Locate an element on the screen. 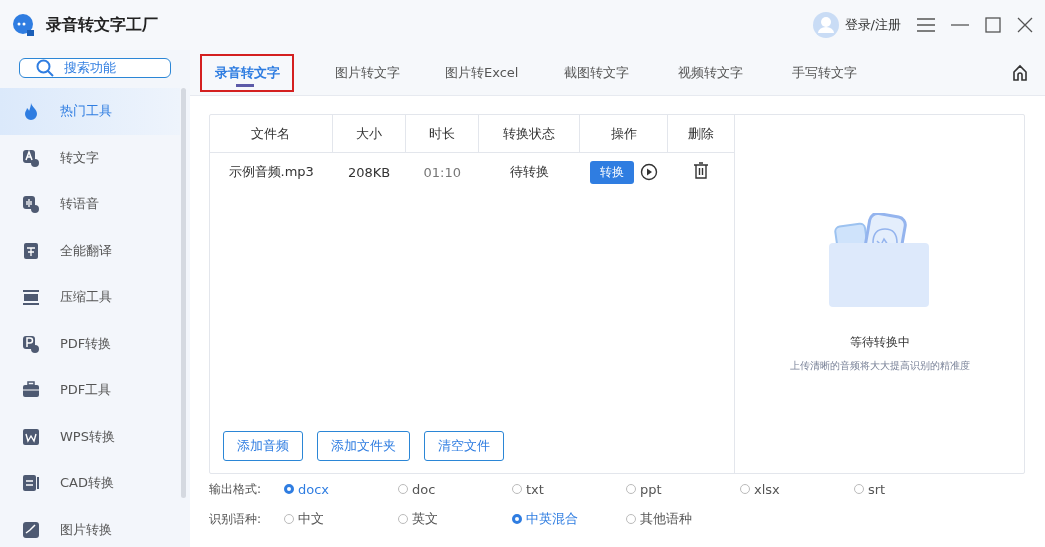  radio-option: txt is located at coordinates (569, 489).